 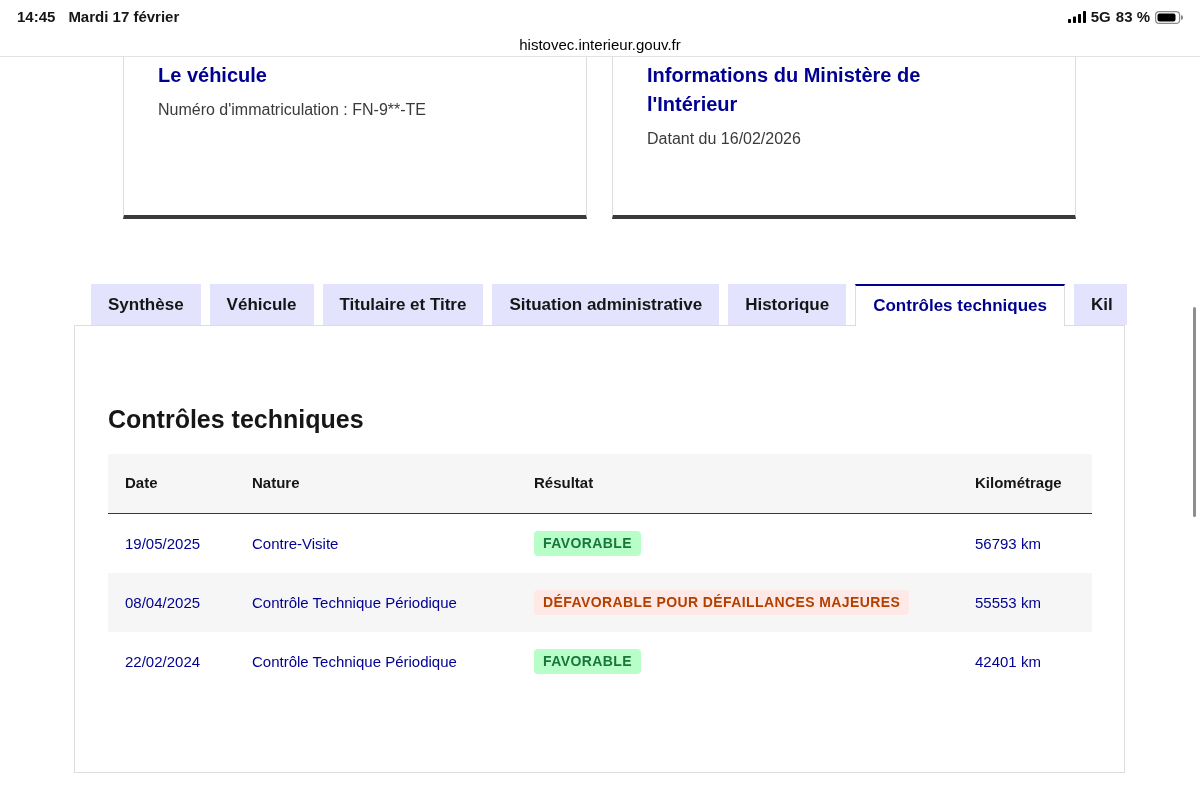 I want to click on card-title: Informations du Ministère de l'Intérieur, so click(x=812, y=90).